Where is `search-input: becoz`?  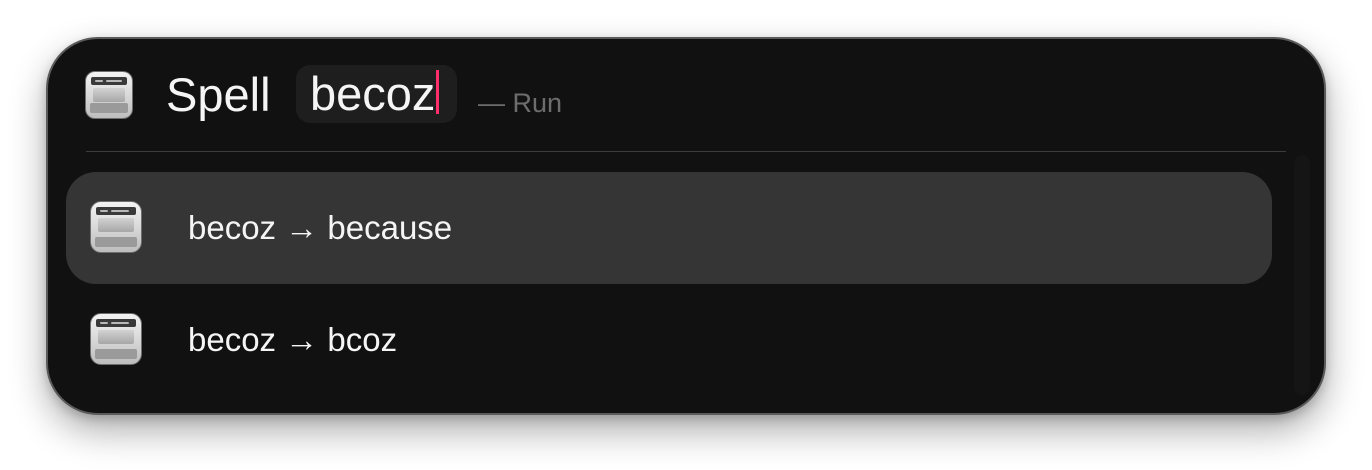
search-input: becoz is located at coordinates (377, 94).